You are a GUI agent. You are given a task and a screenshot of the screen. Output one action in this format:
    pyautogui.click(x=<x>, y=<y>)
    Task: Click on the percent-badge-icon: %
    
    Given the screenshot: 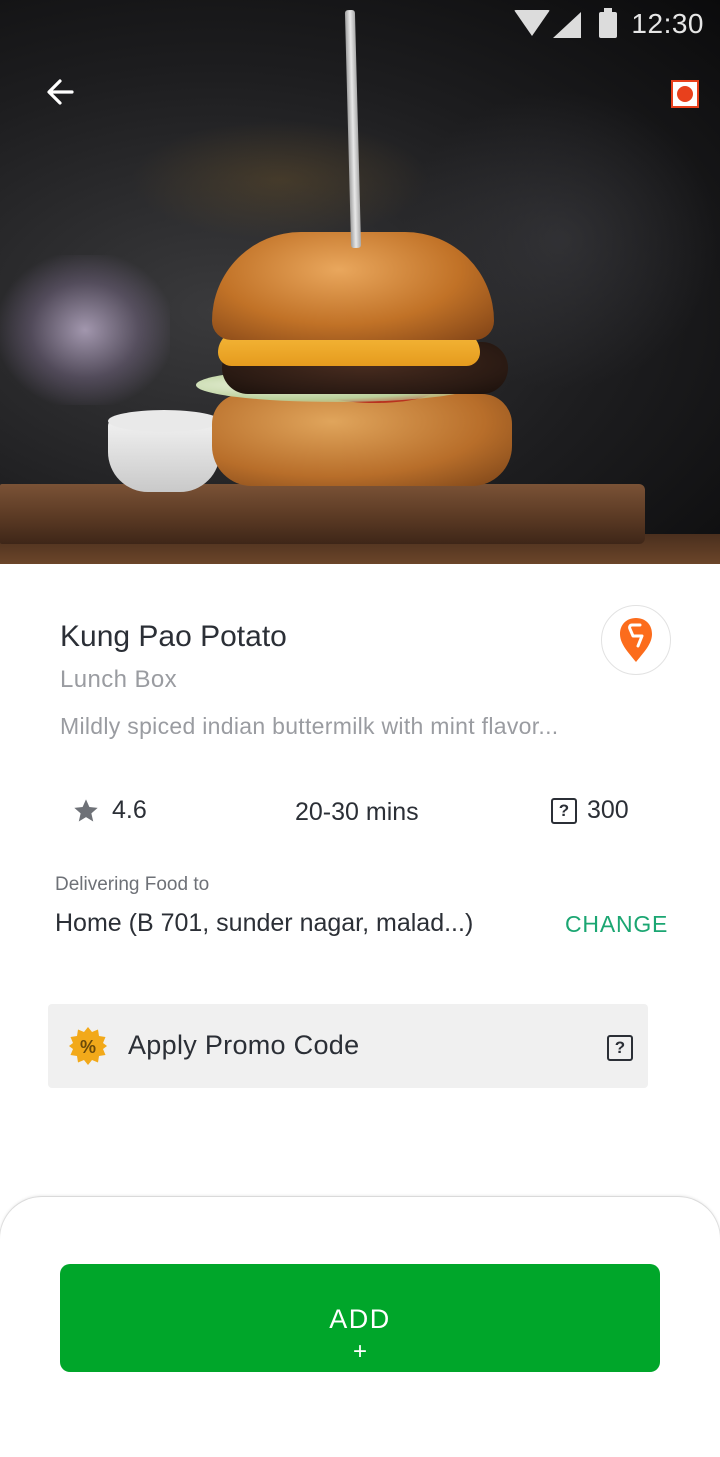 What is the action you would take?
    pyautogui.click(x=88, y=1046)
    